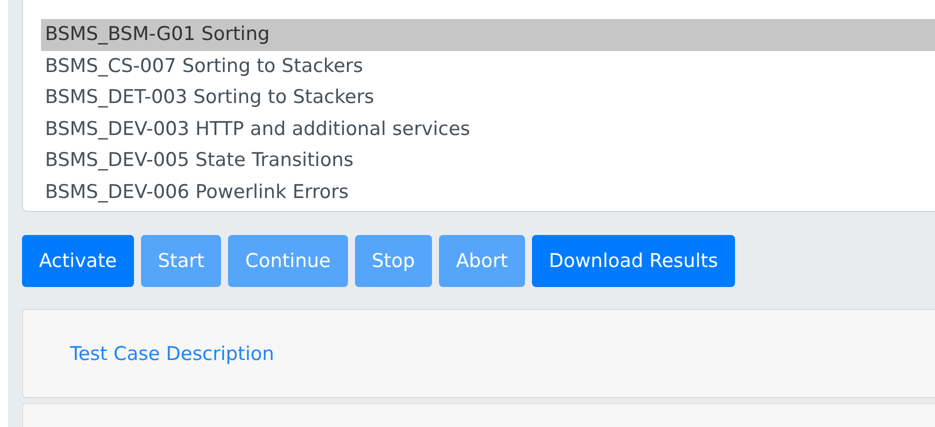 This screenshot has height=427, width=935. What do you see at coordinates (488, 98) in the screenshot?
I see `list-item: BSMS_DET-003 Sorting to Stackers` at bounding box center [488, 98].